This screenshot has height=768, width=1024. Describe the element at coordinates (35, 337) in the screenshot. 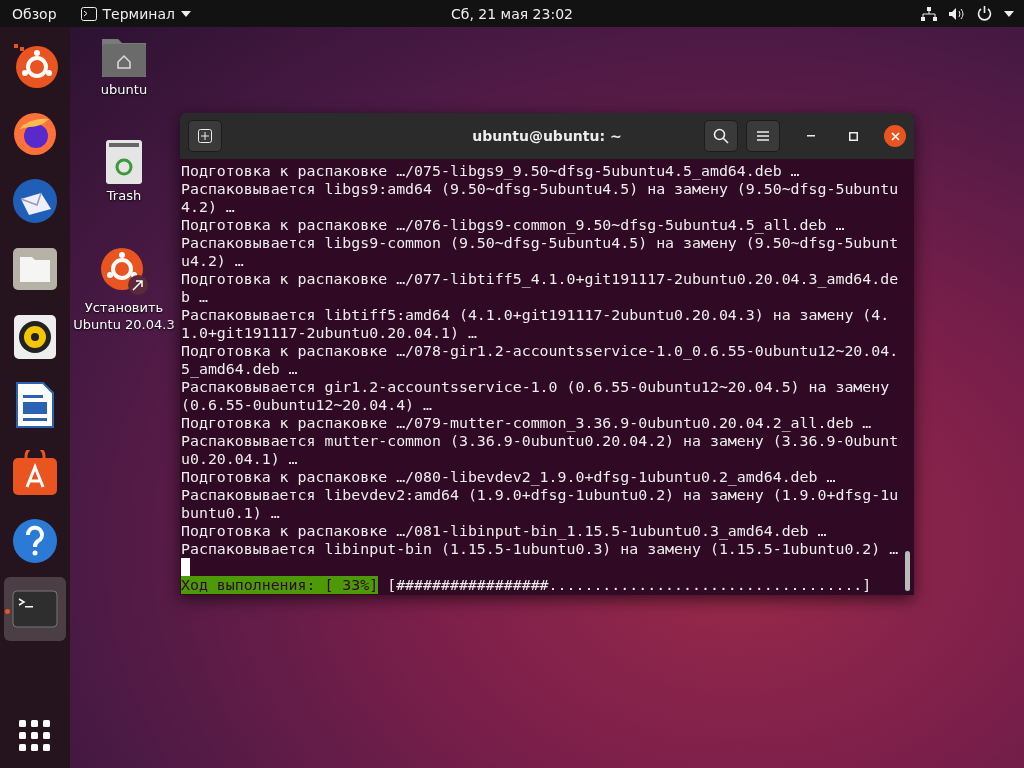

I see `speaker-icon` at that location.